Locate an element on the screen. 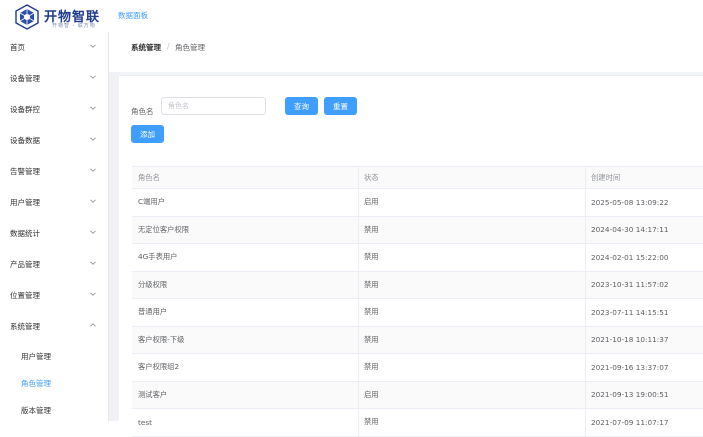 This screenshot has width=703, height=437. table-row: 测试客户 启用 2021-09-13 19:00:51 is located at coordinates (417, 395).